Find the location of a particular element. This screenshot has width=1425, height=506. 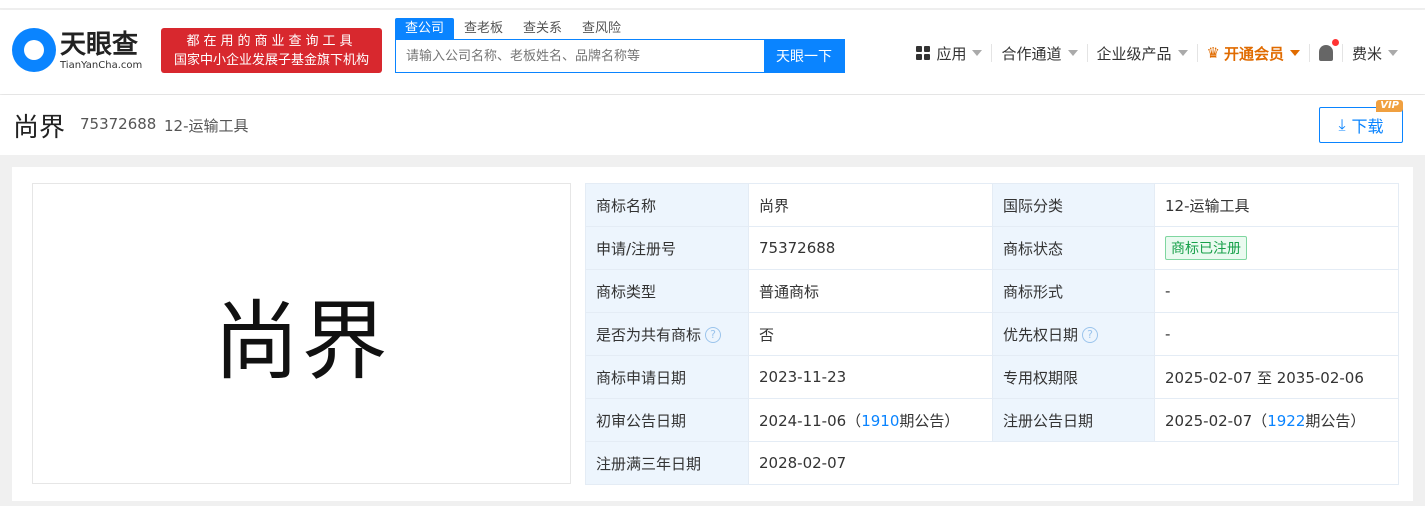

field-value: 普通商标 is located at coordinates (870, 291).